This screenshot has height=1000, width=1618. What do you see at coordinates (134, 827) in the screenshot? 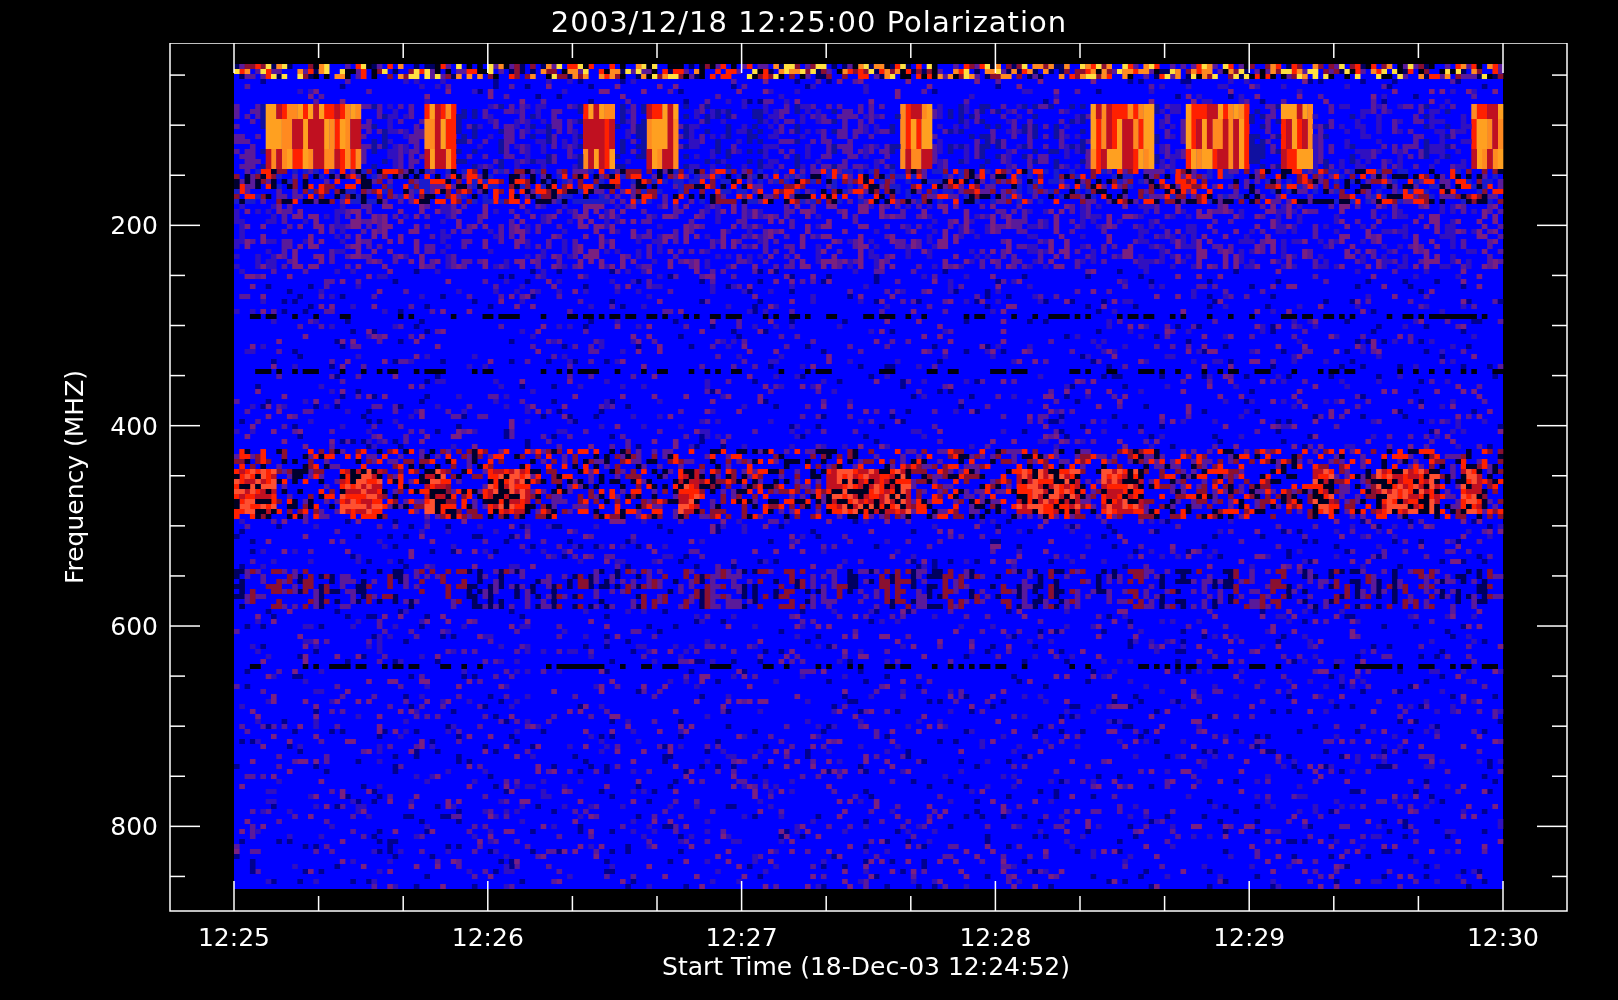
I see `axis-tick-label: 800` at bounding box center [134, 827].